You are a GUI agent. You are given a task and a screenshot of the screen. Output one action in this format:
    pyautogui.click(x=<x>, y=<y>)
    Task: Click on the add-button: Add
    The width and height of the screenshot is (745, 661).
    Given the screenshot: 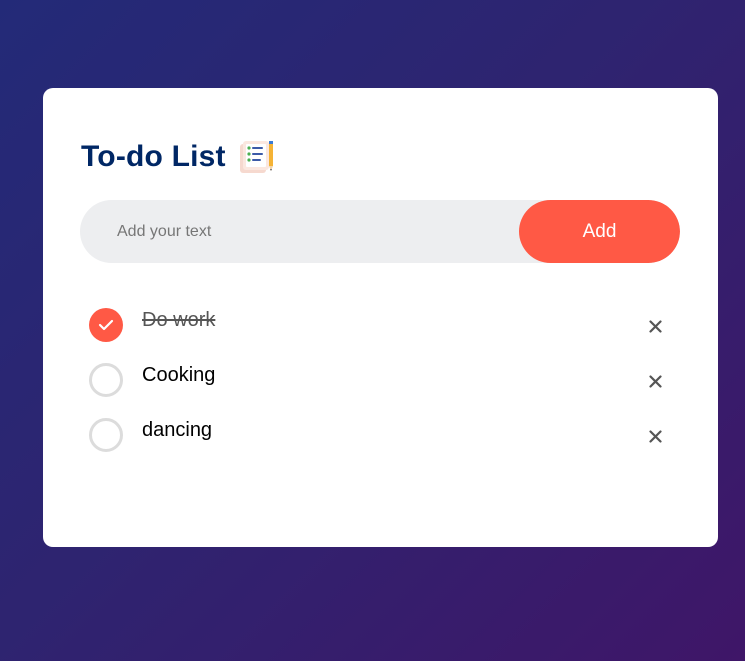 What is the action you would take?
    pyautogui.click(x=599, y=231)
    